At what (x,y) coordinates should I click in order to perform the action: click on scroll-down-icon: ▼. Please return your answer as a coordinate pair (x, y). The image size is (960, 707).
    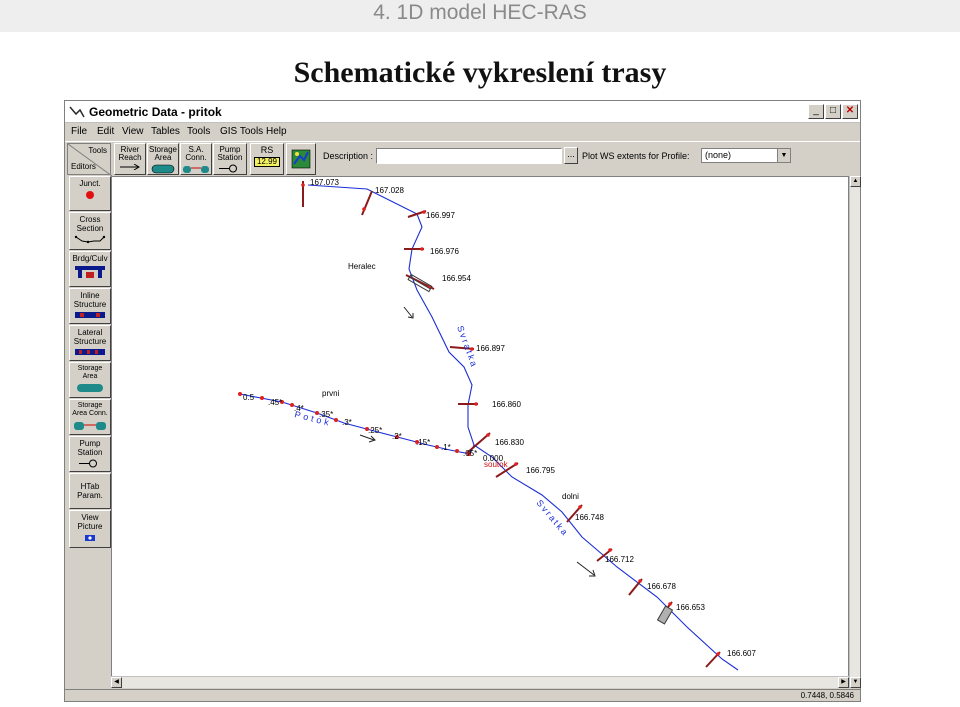
    Looking at the image, I should click on (855, 682).